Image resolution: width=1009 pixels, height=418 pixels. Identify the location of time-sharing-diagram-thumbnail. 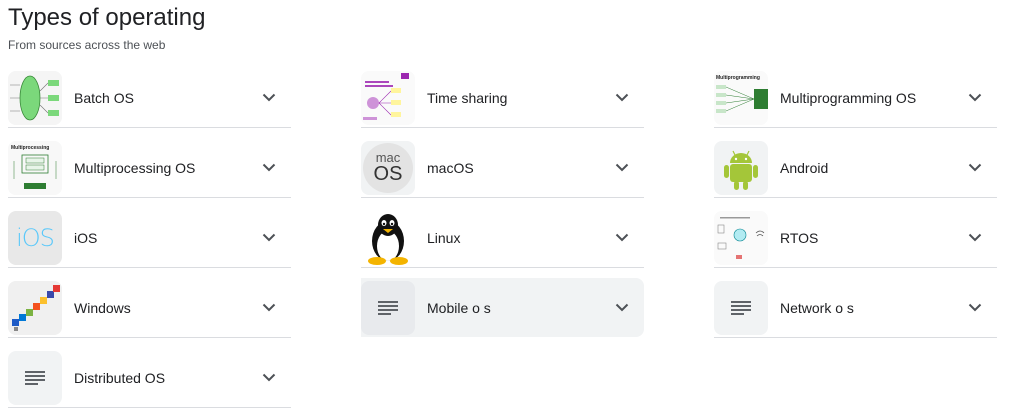
(388, 97).